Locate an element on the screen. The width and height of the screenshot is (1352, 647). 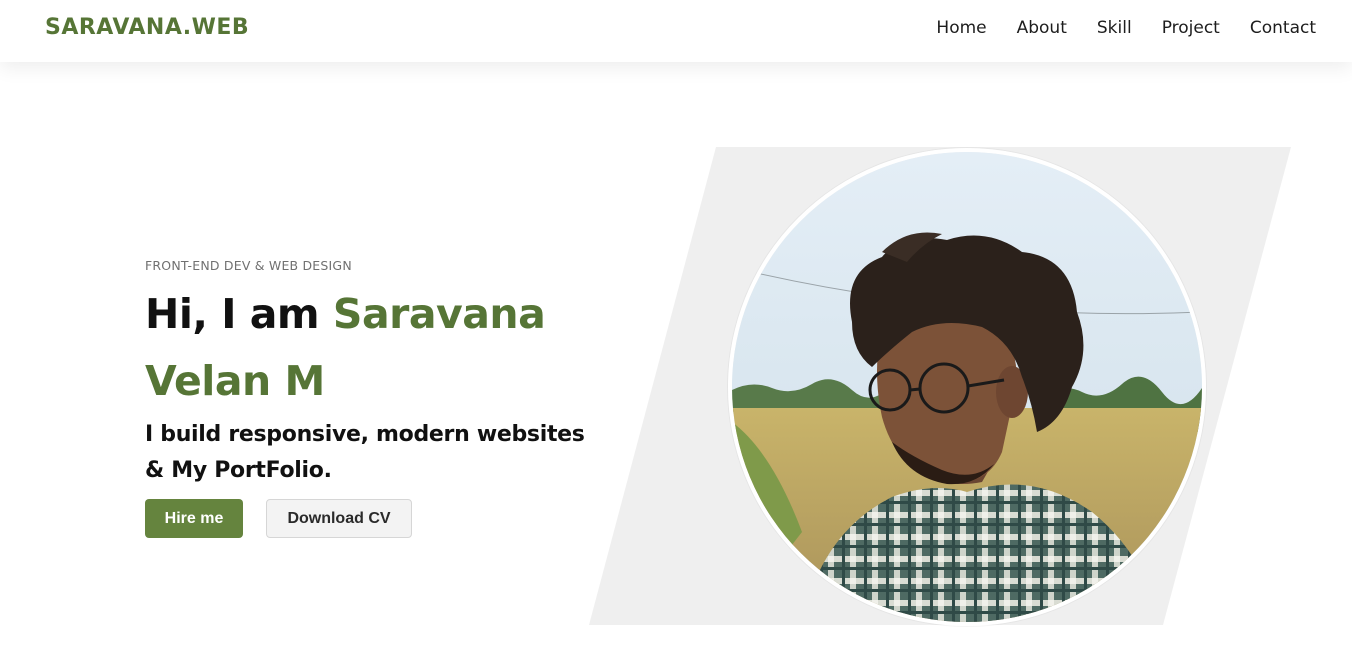
hero-headline: Hi, I am Saravana Velan M is located at coordinates (385, 348).